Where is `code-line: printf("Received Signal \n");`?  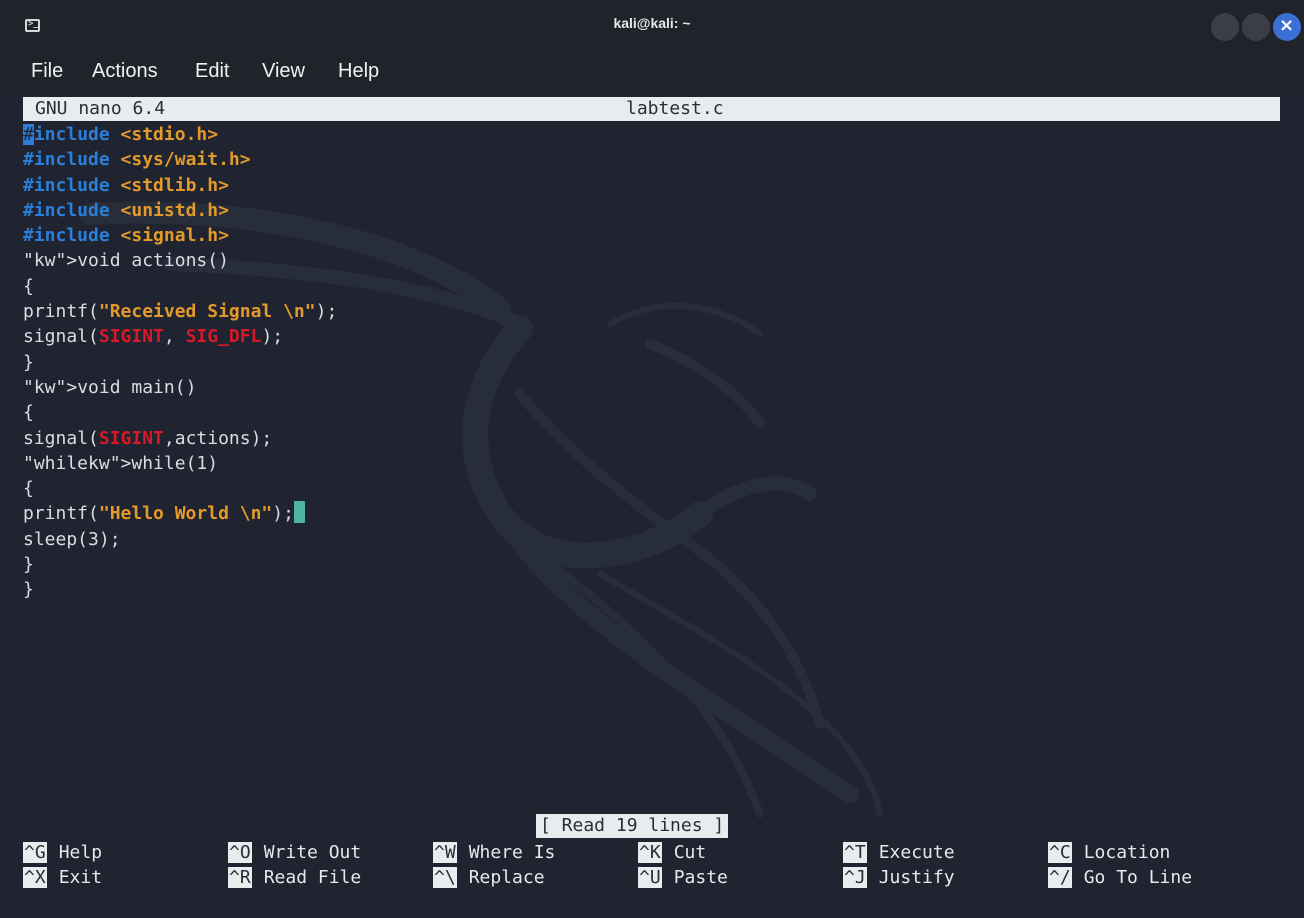 code-line: printf("Received Signal \n"); is located at coordinates (180, 311).